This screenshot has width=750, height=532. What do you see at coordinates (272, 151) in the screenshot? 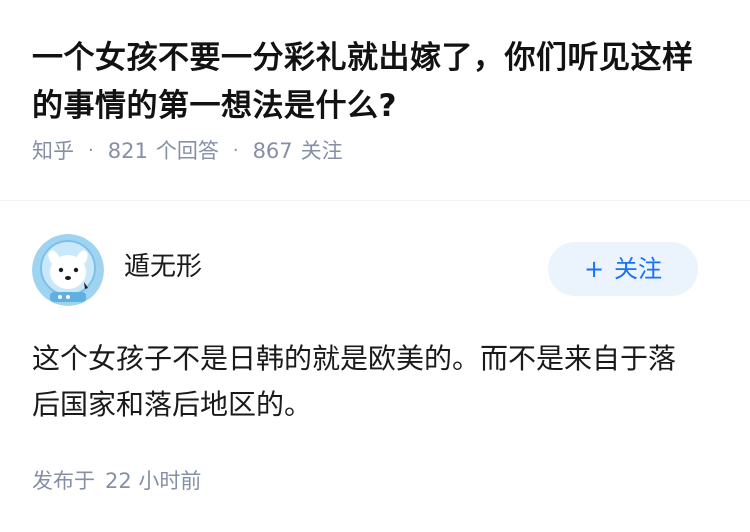
I see `follower-count: 867` at bounding box center [272, 151].